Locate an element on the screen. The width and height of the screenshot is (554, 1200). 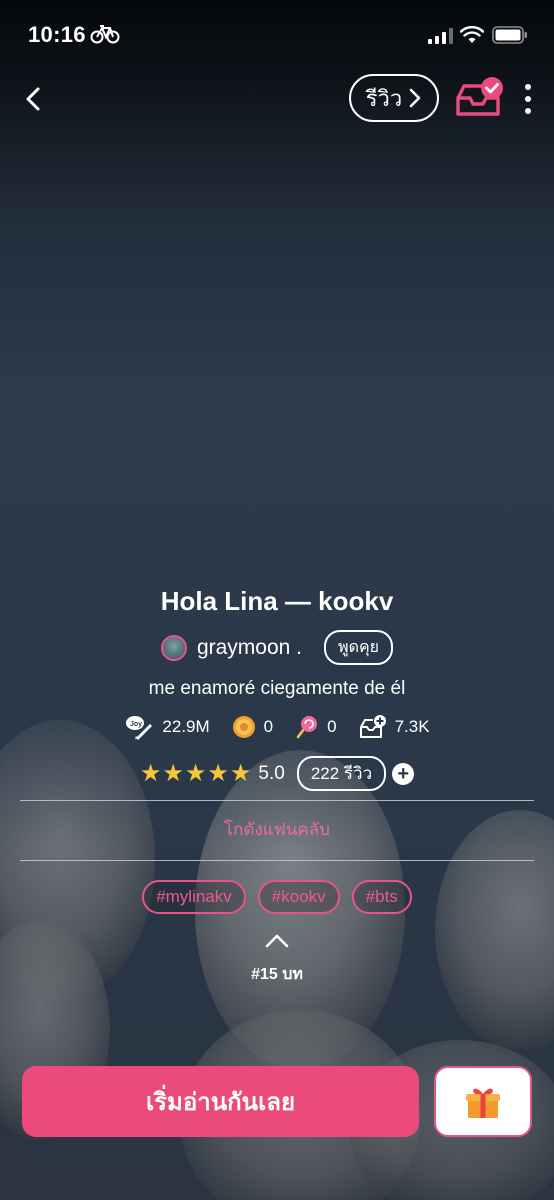
stat-lollipops: 0 is located at coordinates (316, 727).